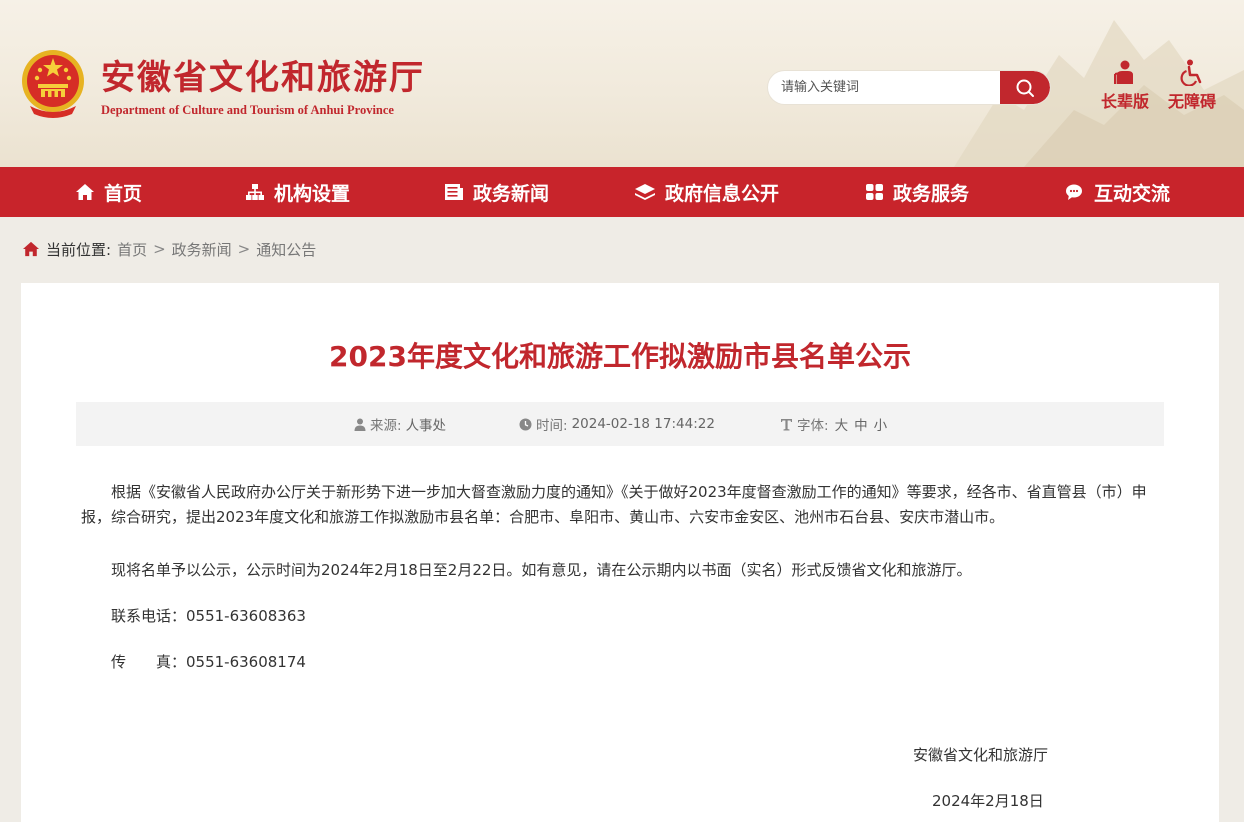 The image size is (1244, 822). I want to click on meta-font-size: 字体: 大 中 小, so click(833, 424).